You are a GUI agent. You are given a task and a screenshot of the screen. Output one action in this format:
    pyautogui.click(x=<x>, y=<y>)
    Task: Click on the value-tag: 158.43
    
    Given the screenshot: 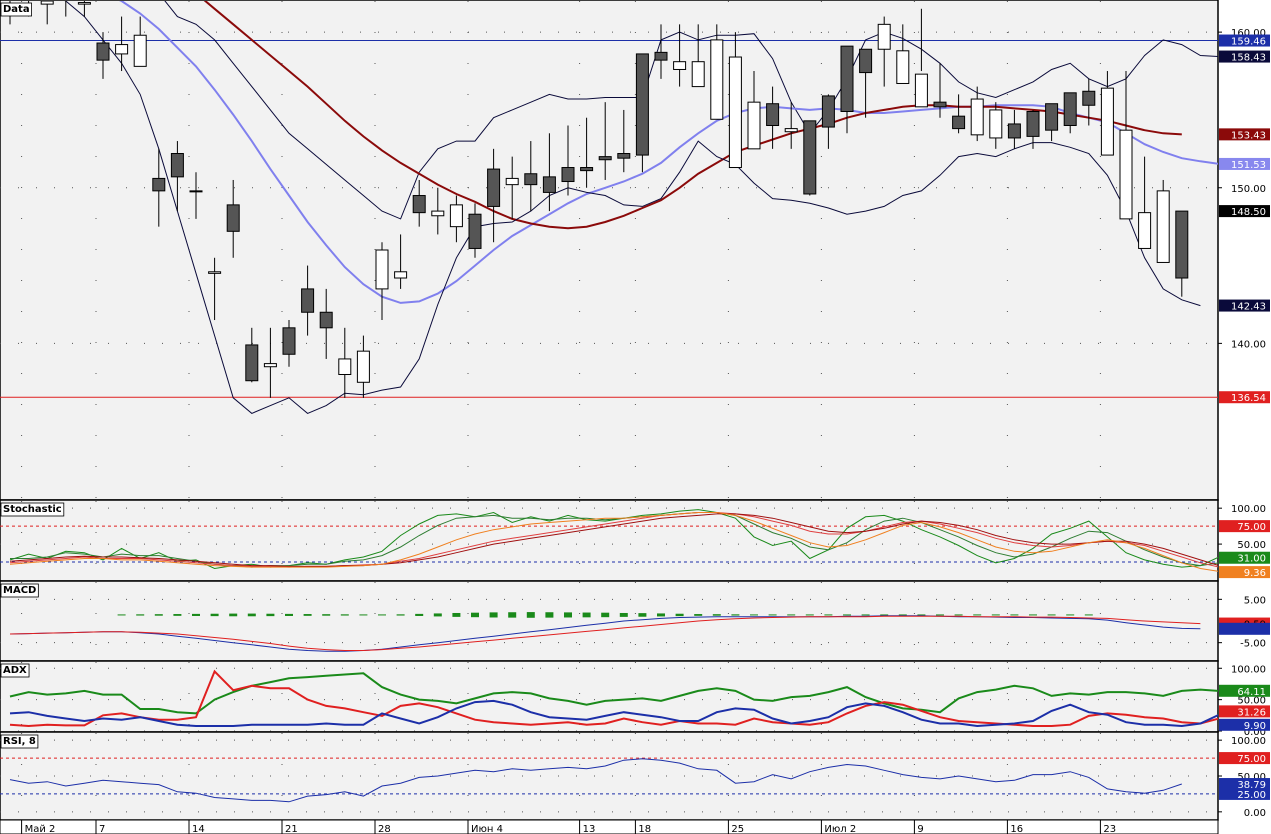 What is the action you would take?
    pyautogui.click(x=1244, y=57)
    